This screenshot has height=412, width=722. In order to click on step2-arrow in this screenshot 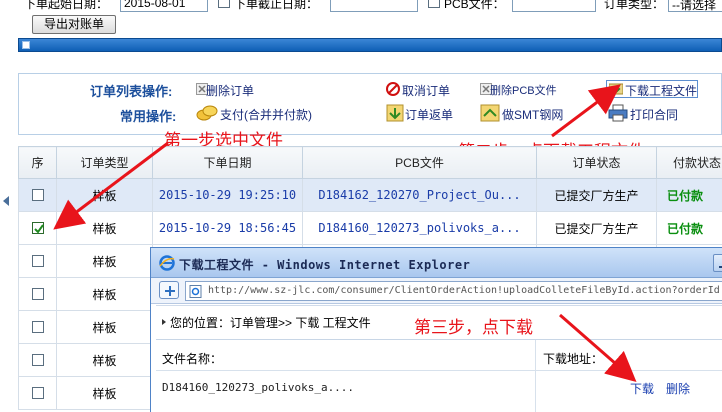, I will do `click(586, 111)`.